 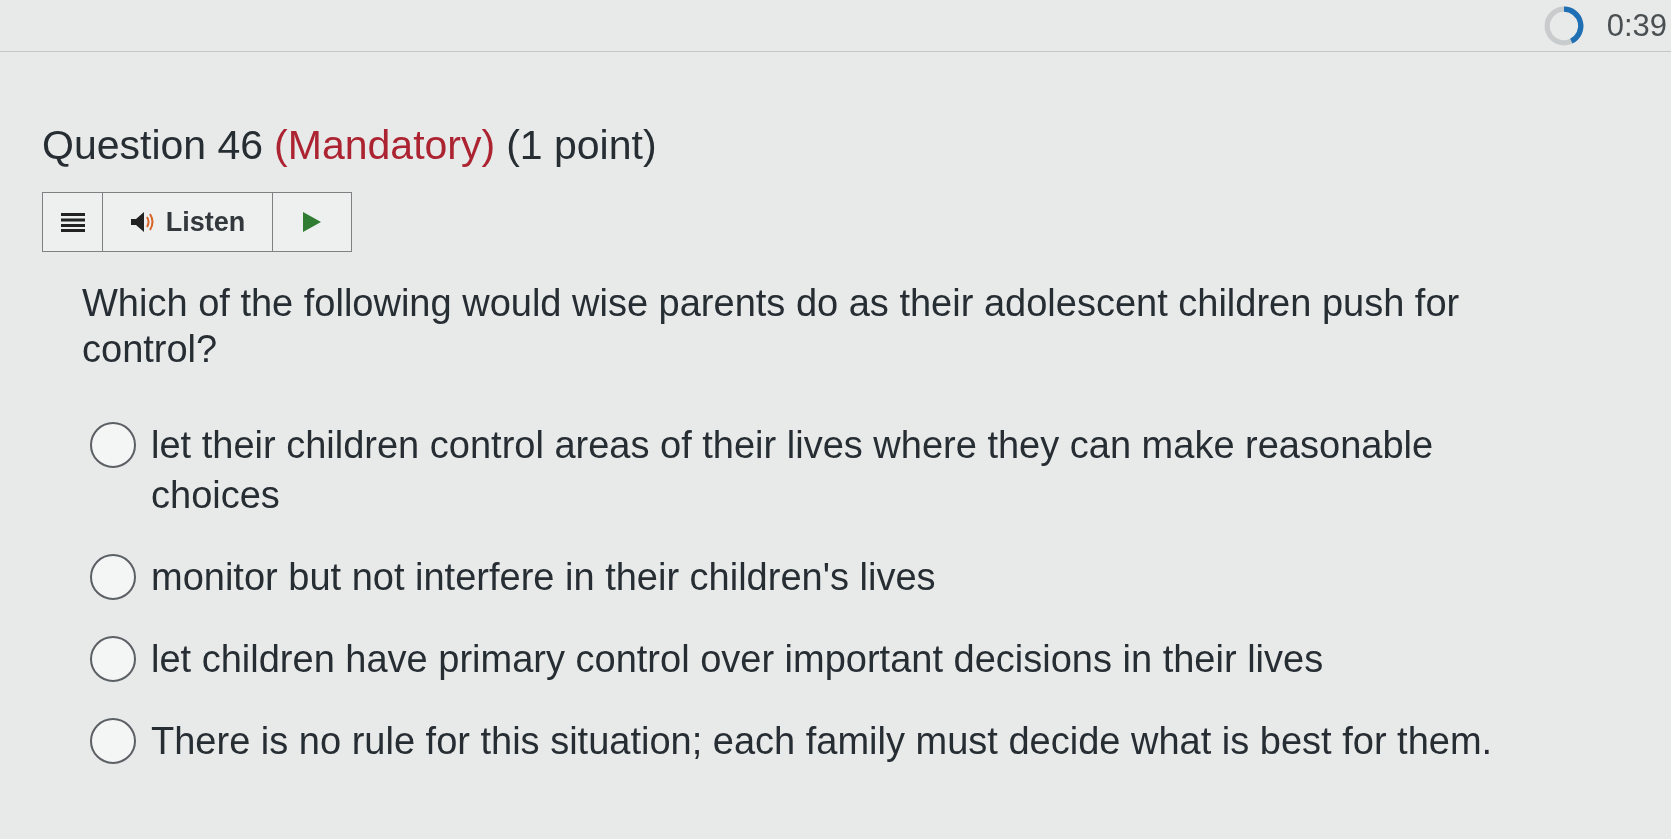 What do you see at coordinates (1563, 25) in the screenshot?
I see `timer-ring-icon` at bounding box center [1563, 25].